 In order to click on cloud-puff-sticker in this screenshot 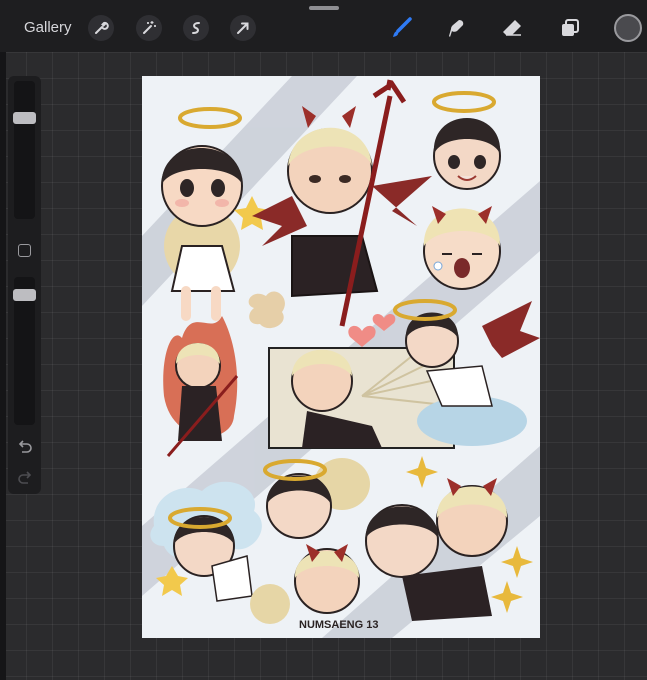, I will do `click(266, 310)`.